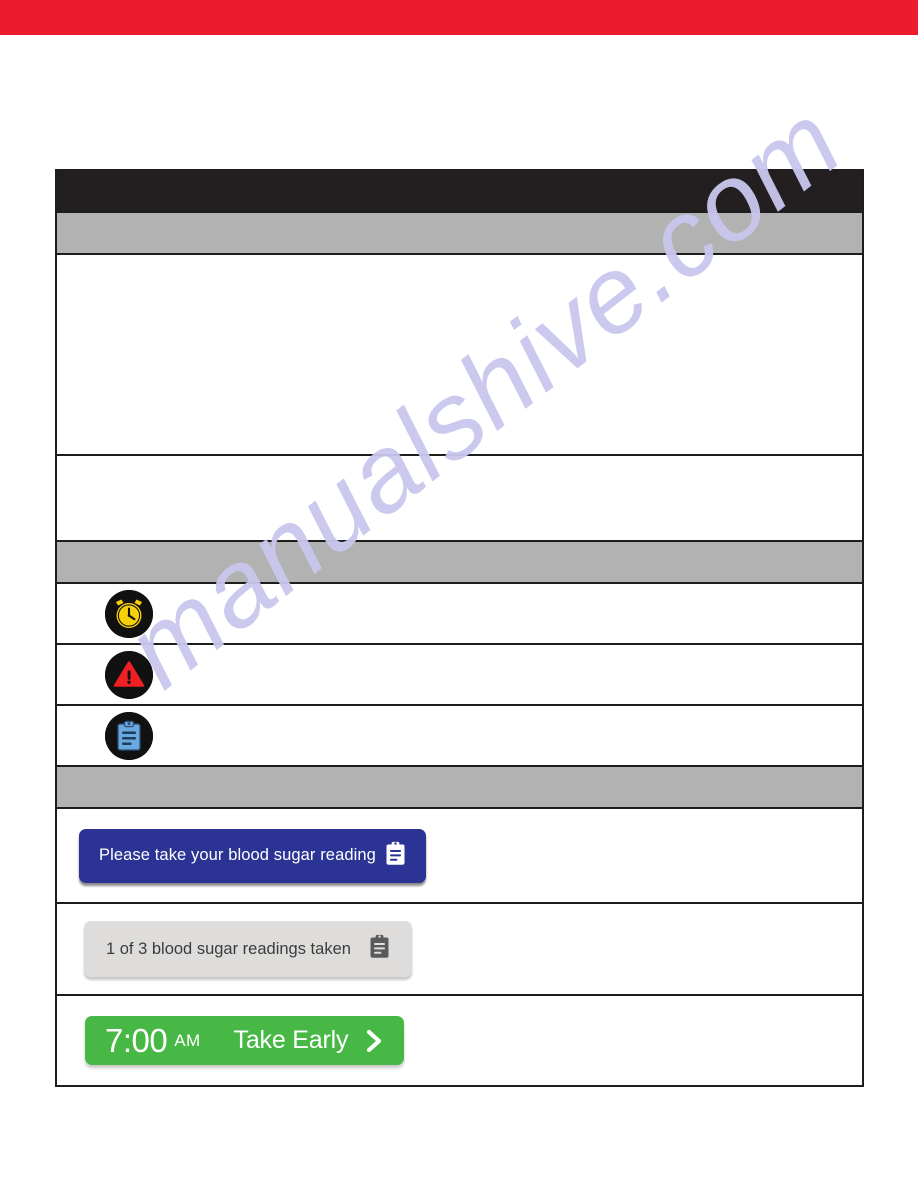 This screenshot has width=918, height=1188. Describe the element at coordinates (291, 1040) in the screenshot. I see `take-early-label: Take Early` at that location.